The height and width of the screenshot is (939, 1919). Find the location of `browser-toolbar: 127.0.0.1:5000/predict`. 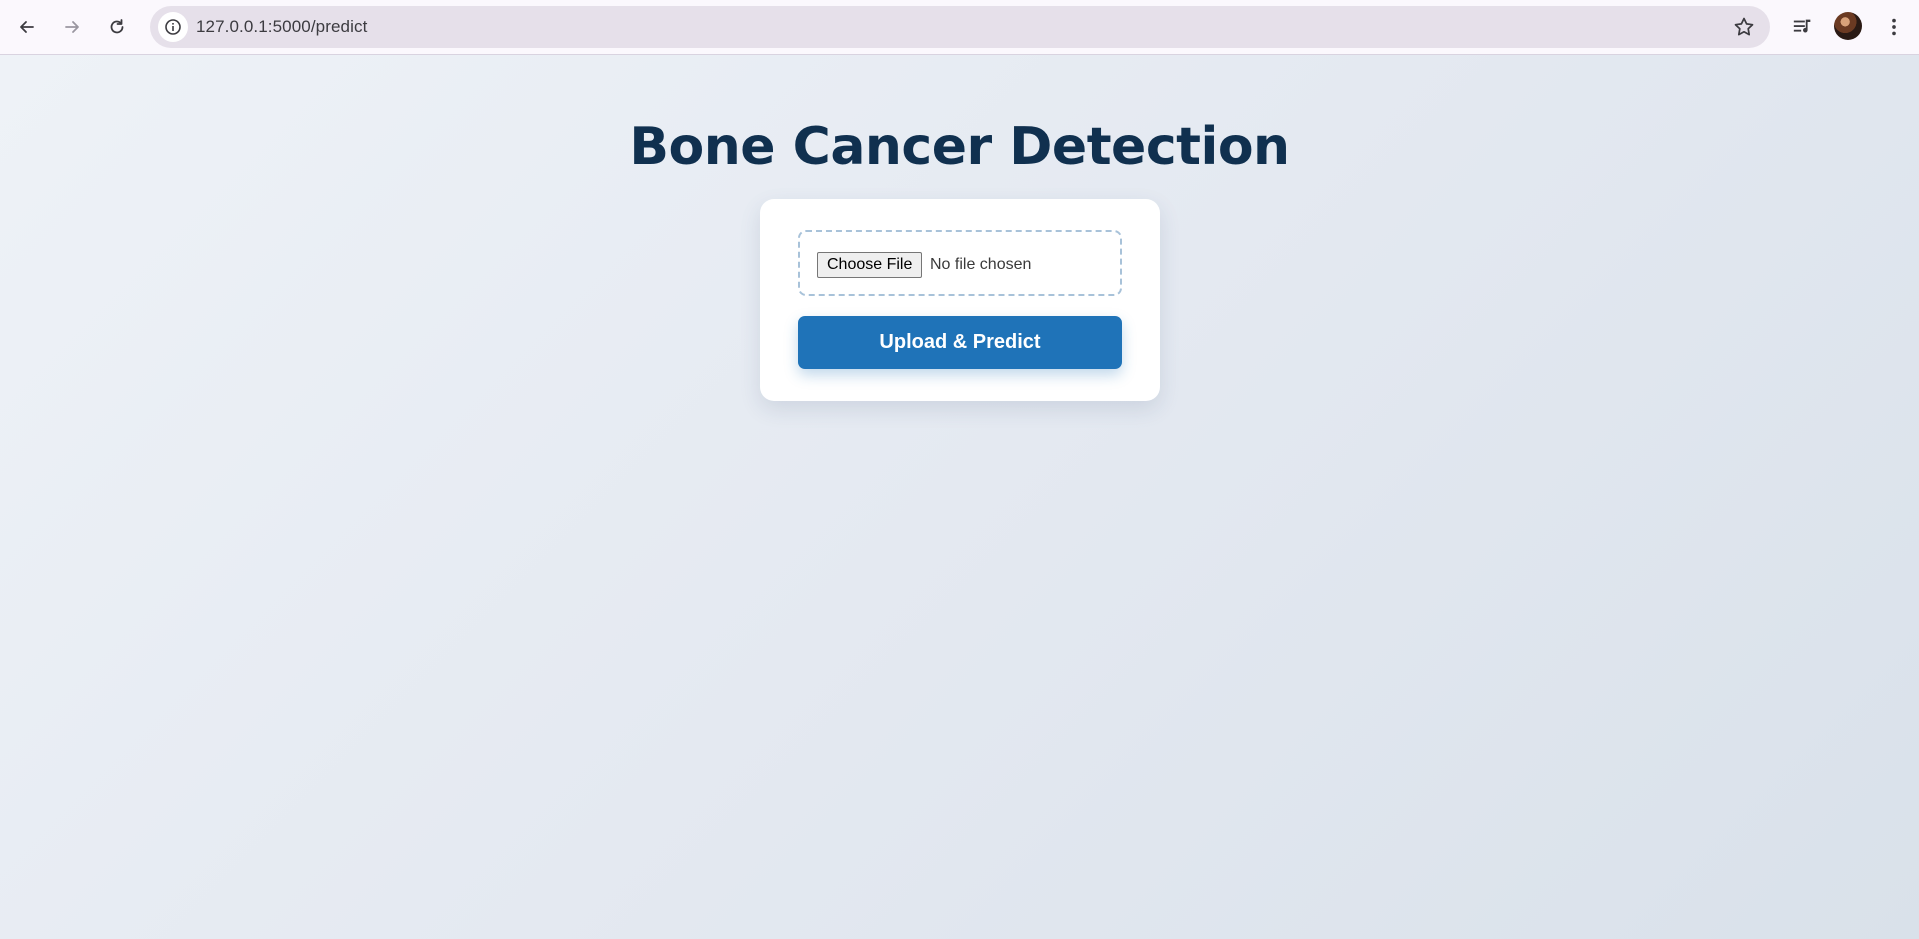

browser-toolbar: 127.0.0.1:5000/predict is located at coordinates (959, 27).